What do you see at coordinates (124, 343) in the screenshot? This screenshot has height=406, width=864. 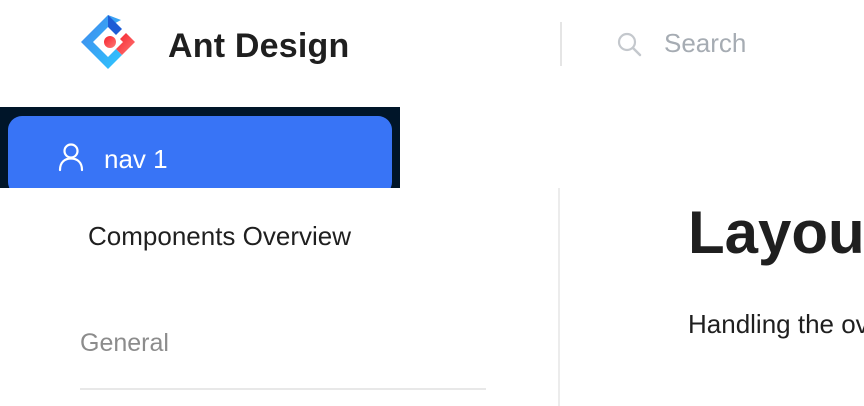 I see `menu-group-title-general: General` at bounding box center [124, 343].